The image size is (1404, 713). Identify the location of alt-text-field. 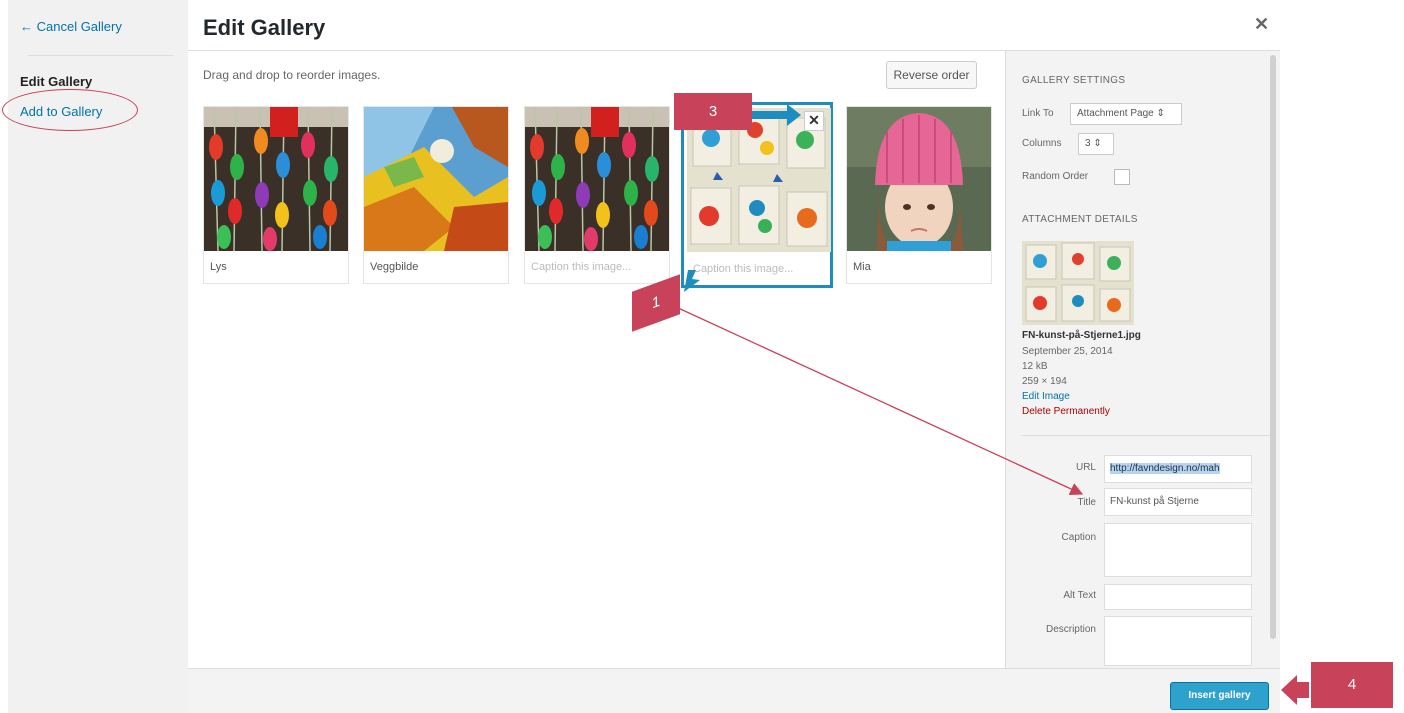
(1178, 597).